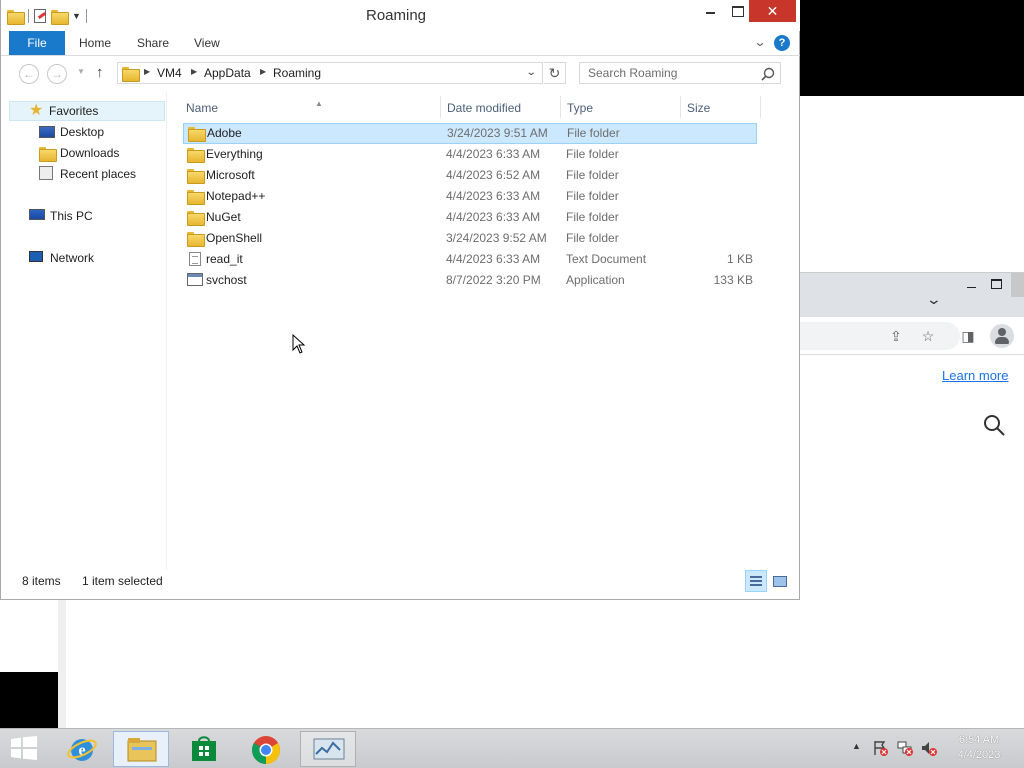 The image size is (1024, 768). Describe the element at coordinates (223, 217) in the screenshot. I see `file-name: NuGet` at that location.